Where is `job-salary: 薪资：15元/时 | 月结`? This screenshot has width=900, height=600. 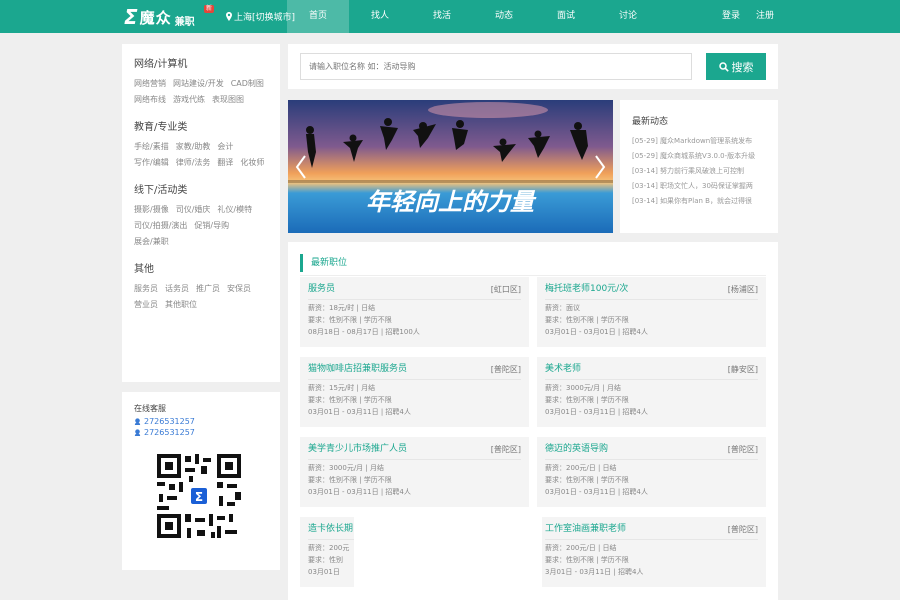
job-salary: 薪资：15元/时 | 月结 is located at coordinates (342, 388).